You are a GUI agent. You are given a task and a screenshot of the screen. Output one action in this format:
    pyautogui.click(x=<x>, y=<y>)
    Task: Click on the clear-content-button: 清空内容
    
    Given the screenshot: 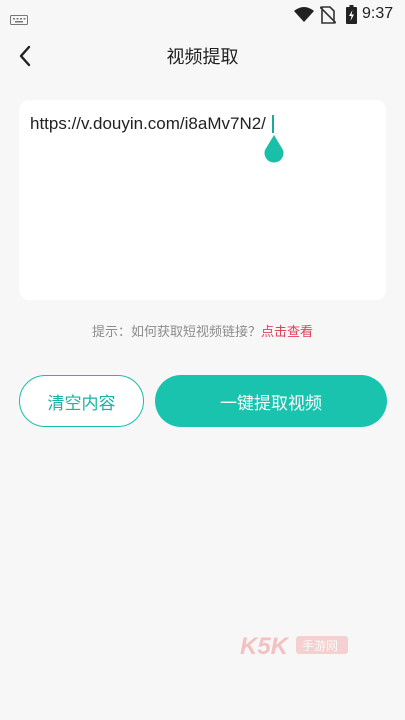 What is the action you would take?
    pyautogui.click(x=81, y=401)
    